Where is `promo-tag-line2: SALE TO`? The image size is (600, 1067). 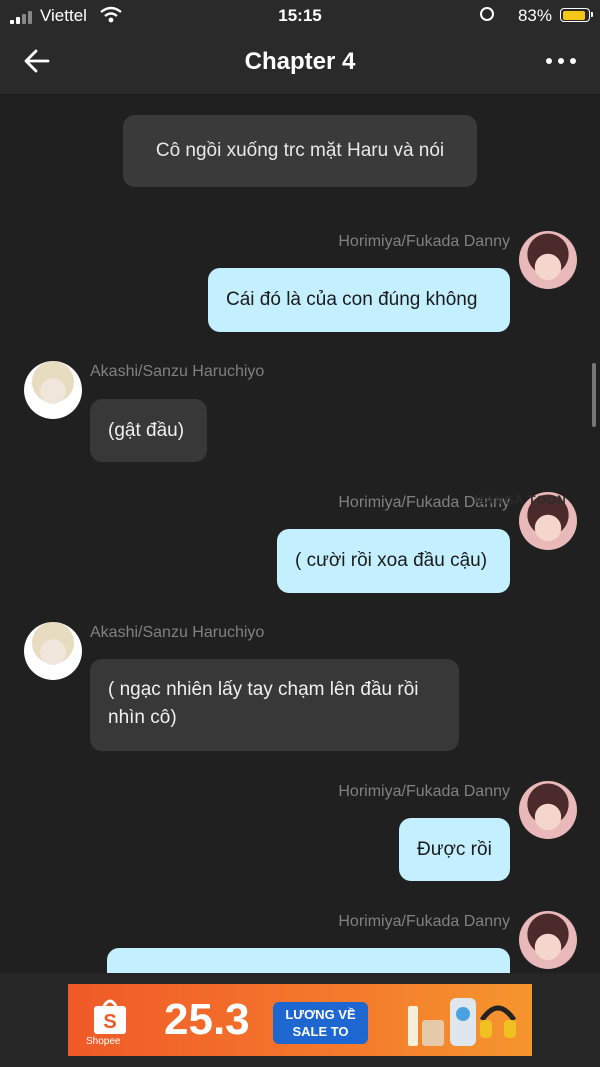
promo-tag-line2: SALE TO is located at coordinates (320, 1031).